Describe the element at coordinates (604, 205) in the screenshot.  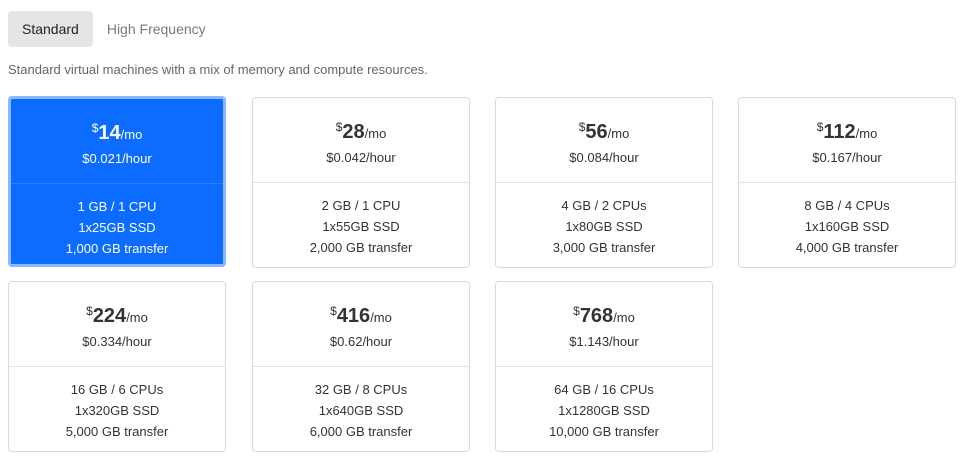
I see `plan-memory-cpu: 4 GB / 2 CPUs` at that location.